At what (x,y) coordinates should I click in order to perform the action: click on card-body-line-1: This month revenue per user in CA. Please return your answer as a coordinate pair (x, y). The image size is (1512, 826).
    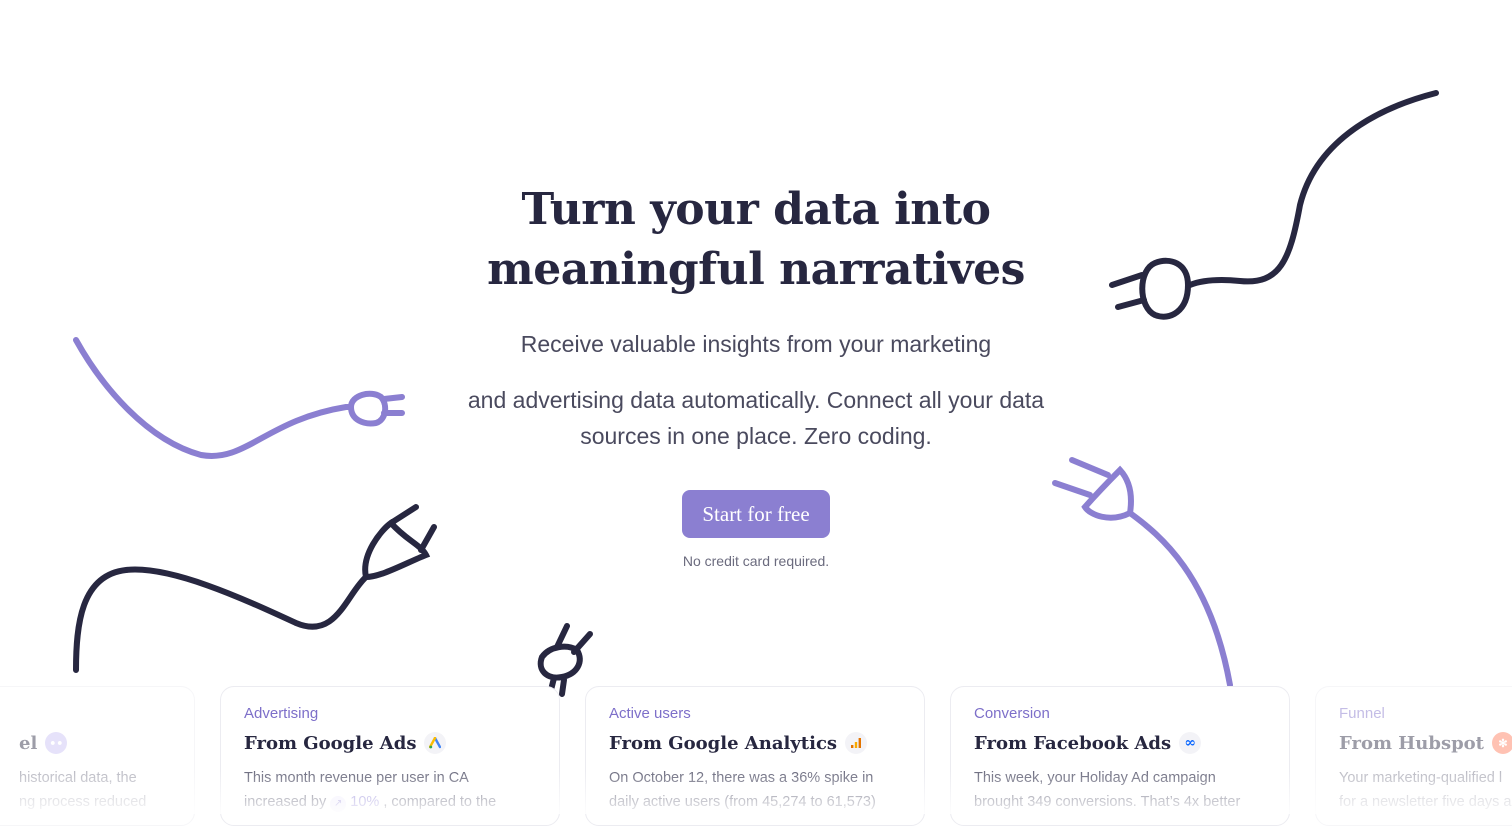
    Looking at the image, I should click on (356, 778).